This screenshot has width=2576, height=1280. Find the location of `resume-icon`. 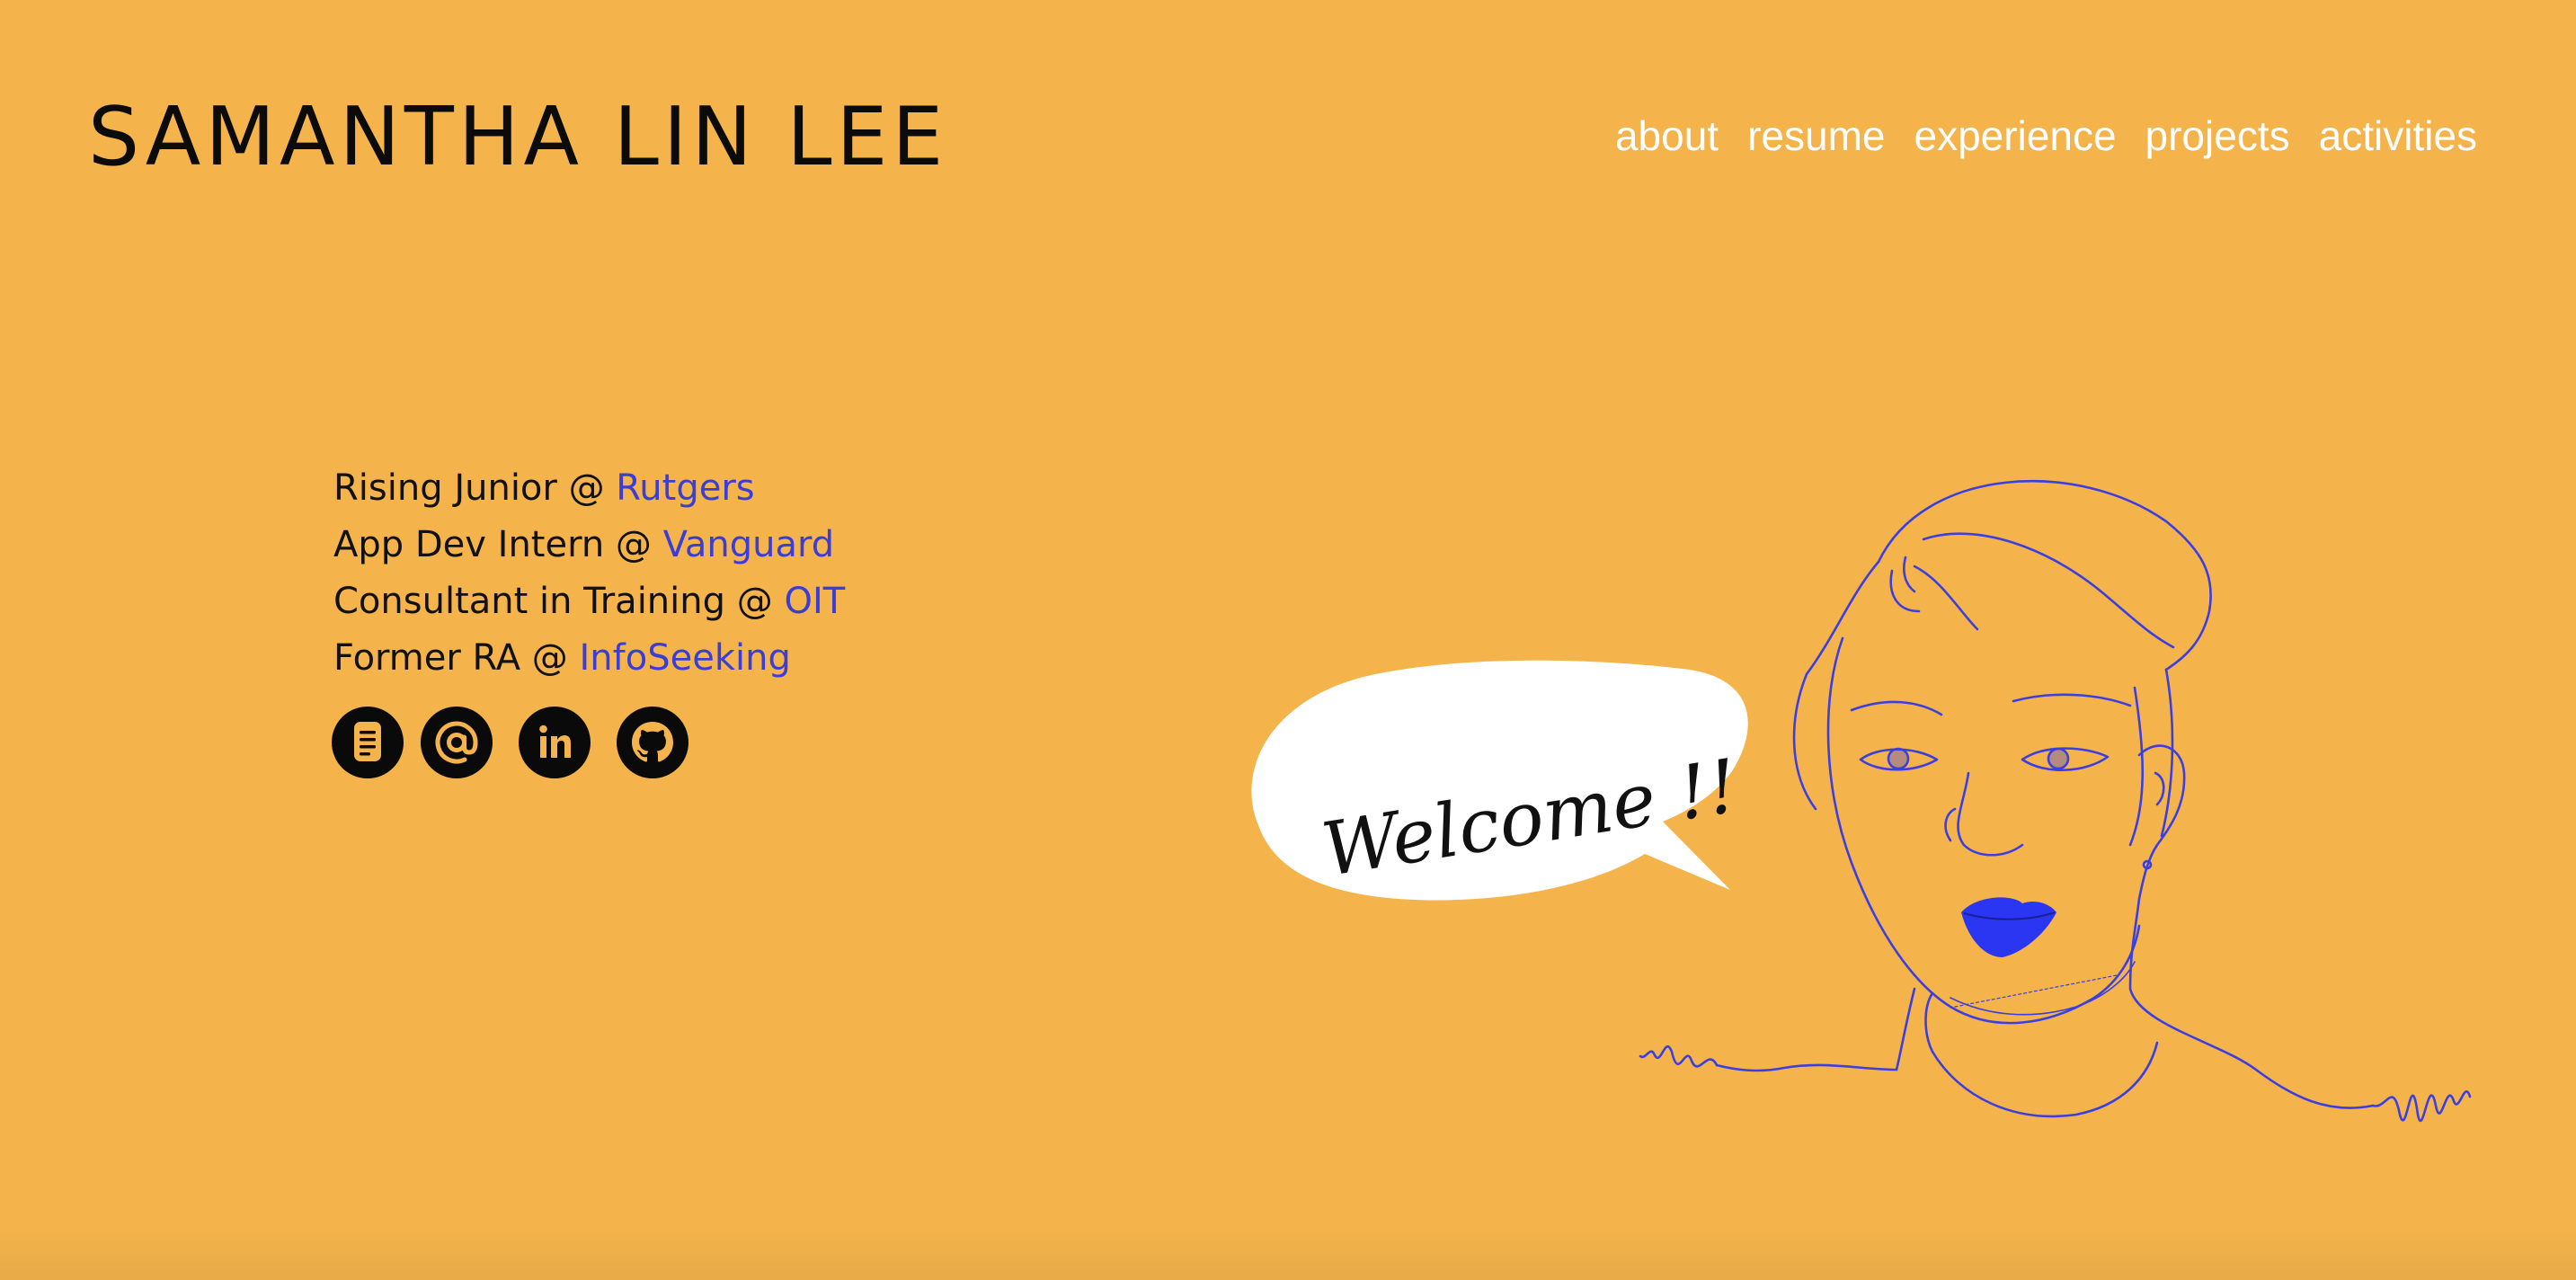

resume-icon is located at coordinates (367, 741).